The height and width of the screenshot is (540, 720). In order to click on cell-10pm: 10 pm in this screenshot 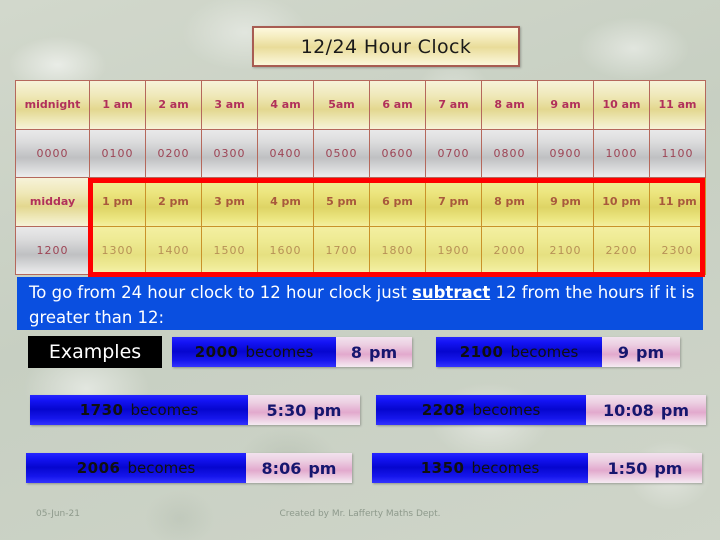, I will do `click(621, 202)`.